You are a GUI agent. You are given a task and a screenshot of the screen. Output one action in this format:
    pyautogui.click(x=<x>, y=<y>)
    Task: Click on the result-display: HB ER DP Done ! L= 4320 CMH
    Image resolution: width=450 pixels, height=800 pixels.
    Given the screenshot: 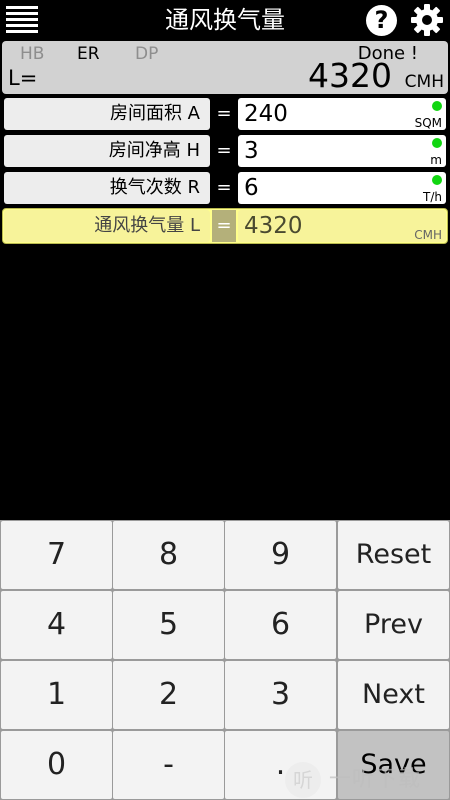 What is the action you would take?
    pyautogui.click(x=225, y=67)
    